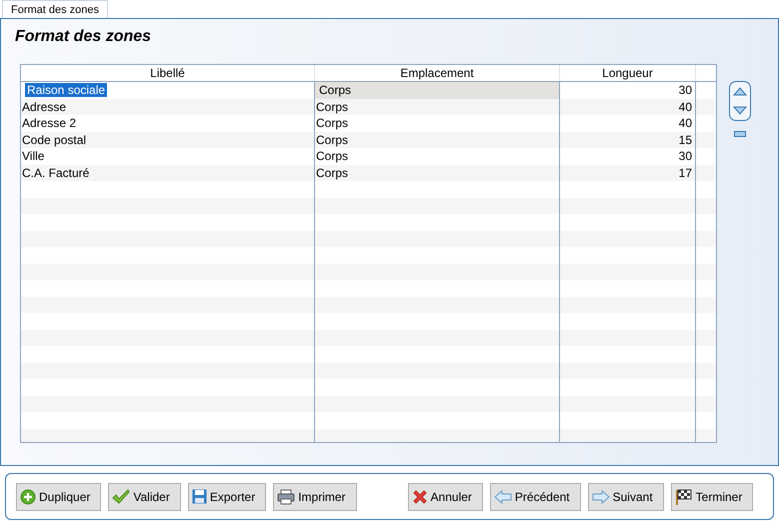 The height and width of the screenshot is (523, 779). Describe the element at coordinates (437, 90) in the screenshot. I see `table-cell: Corps` at that location.